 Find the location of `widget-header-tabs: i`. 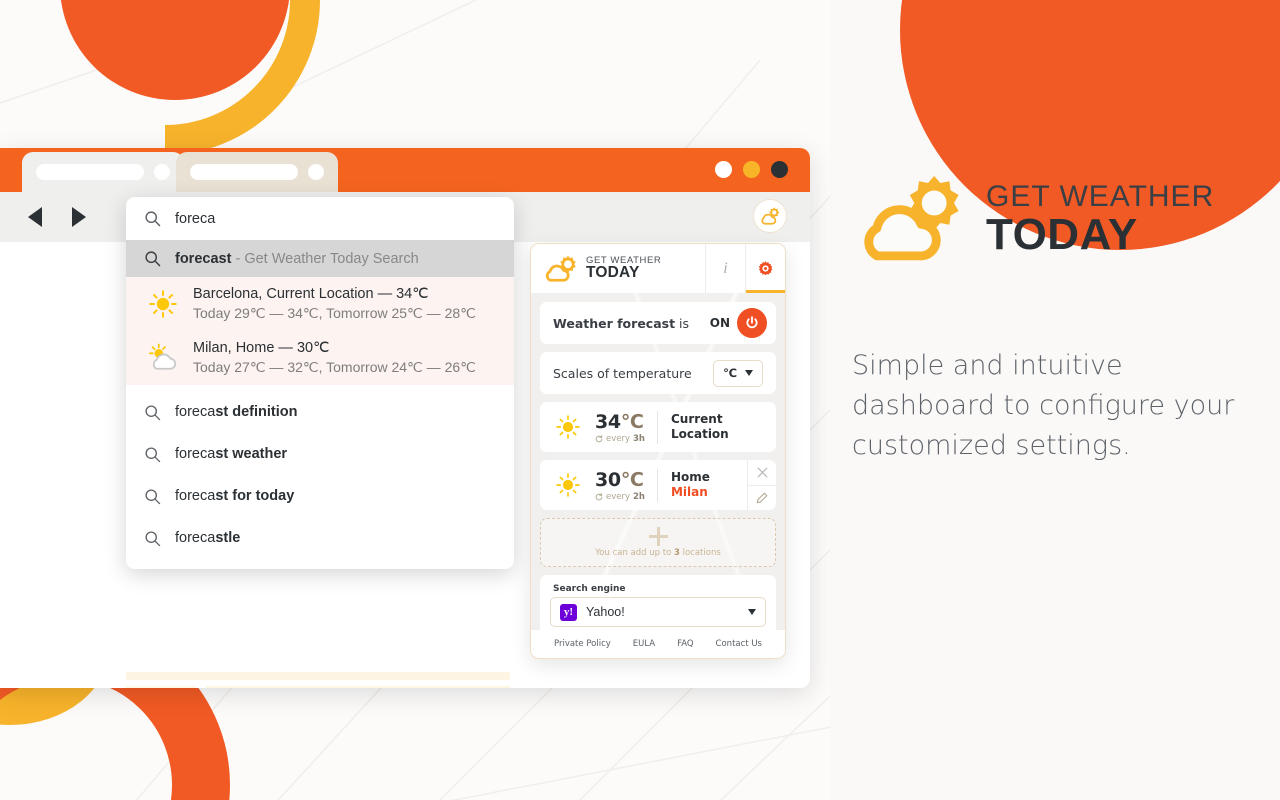

widget-header-tabs: i is located at coordinates (745, 268).